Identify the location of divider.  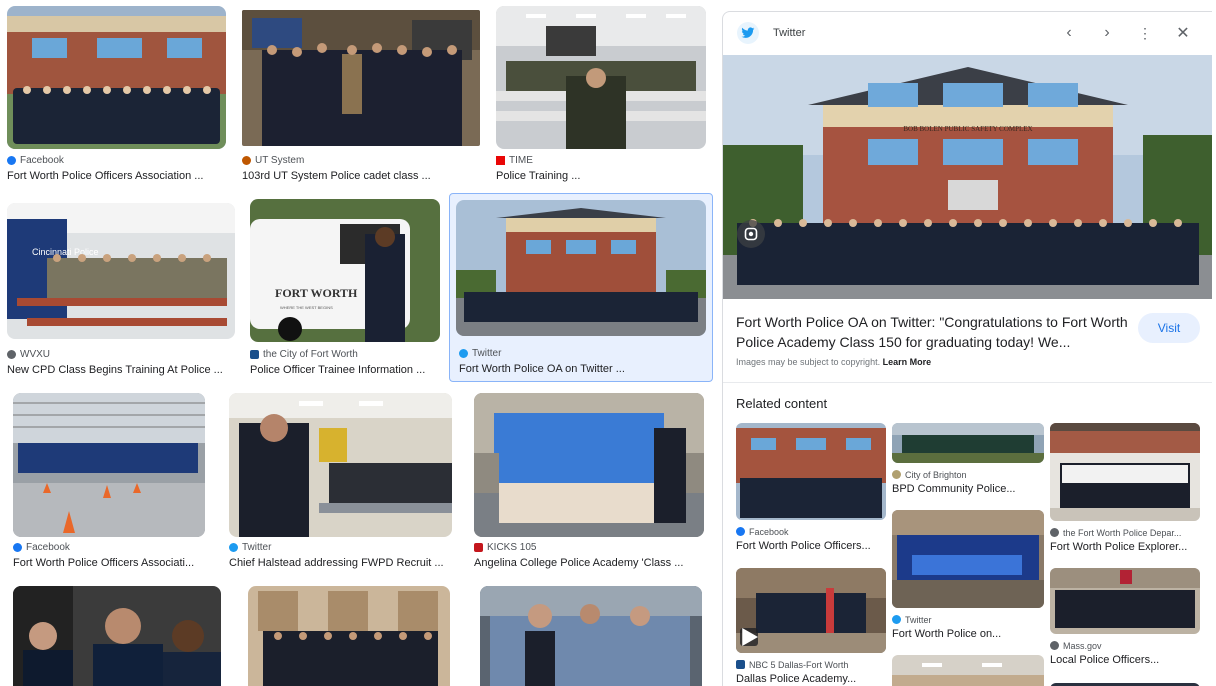
(967, 382).